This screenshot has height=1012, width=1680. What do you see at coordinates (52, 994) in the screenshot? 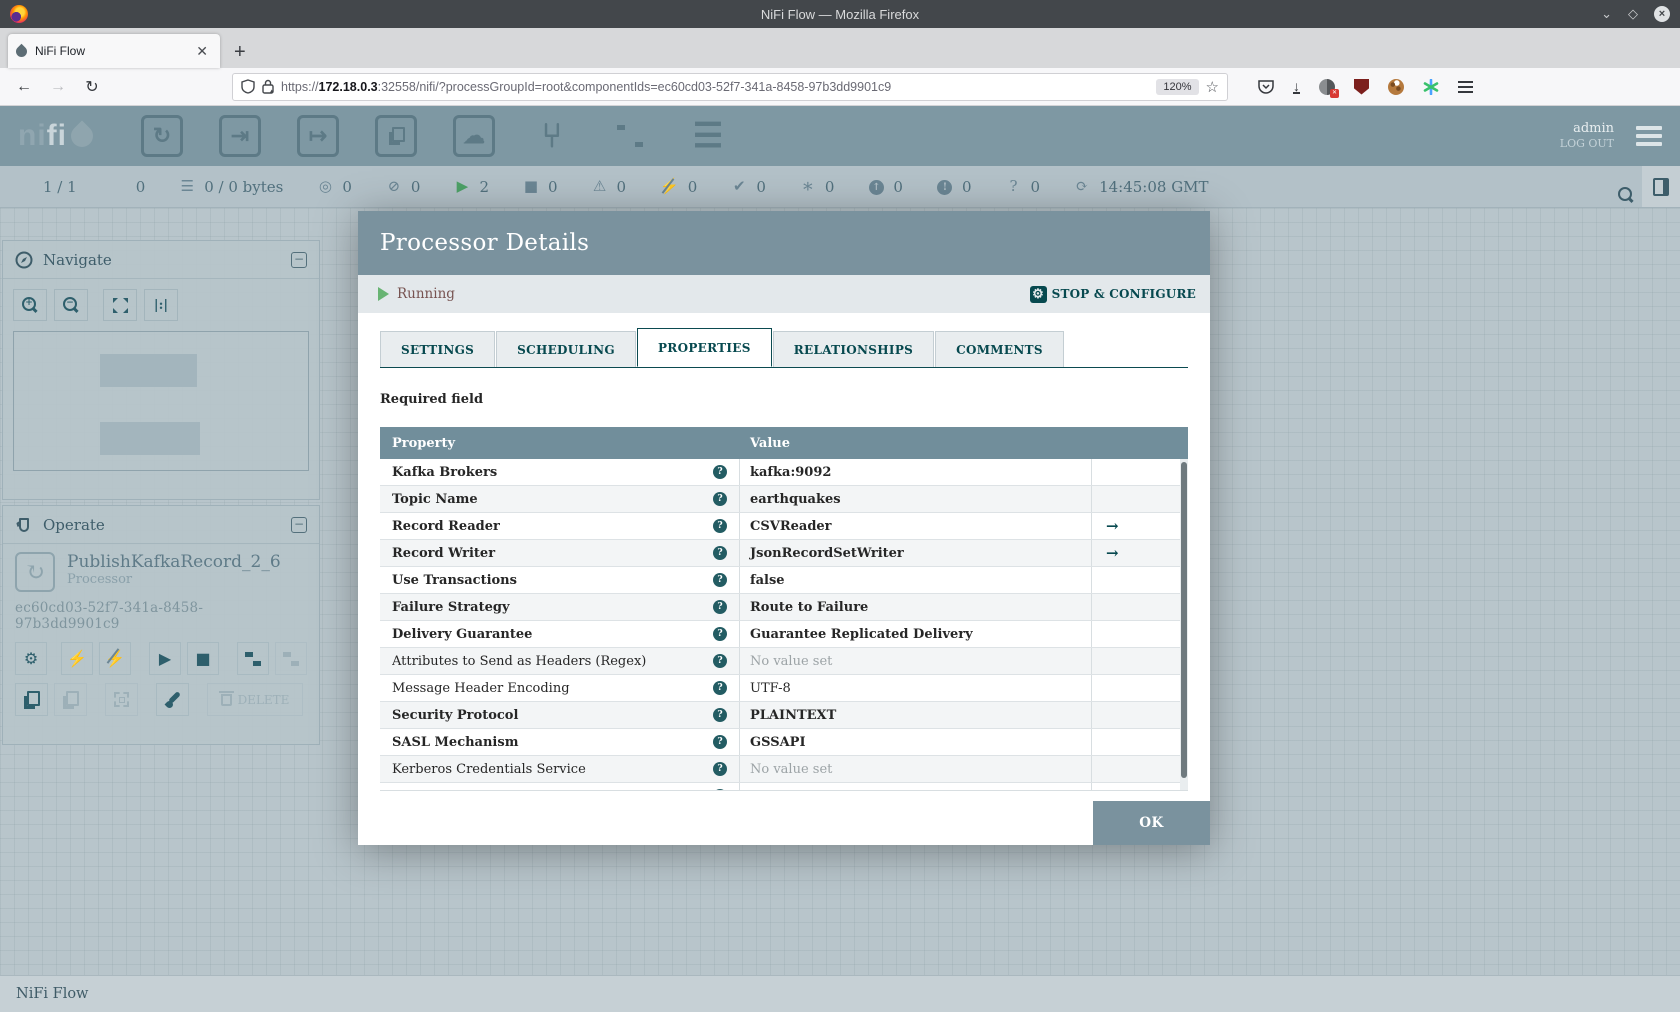
I see `breadcrumb: NiFi Flow` at bounding box center [52, 994].